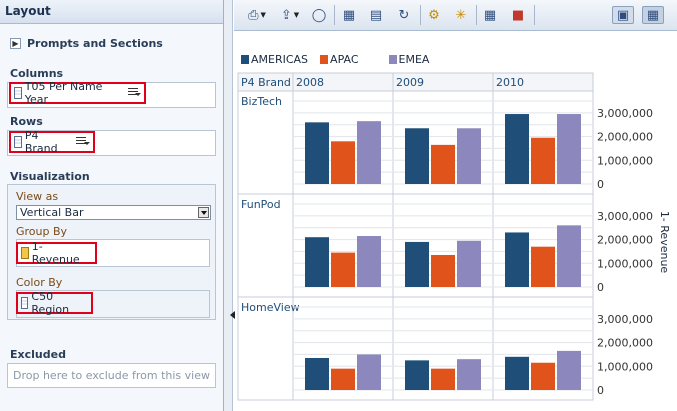 This screenshot has height=411, width=677. Describe the element at coordinates (261, 101) in the screenshot. I see `row-label-biztech: BizTech` at that location.